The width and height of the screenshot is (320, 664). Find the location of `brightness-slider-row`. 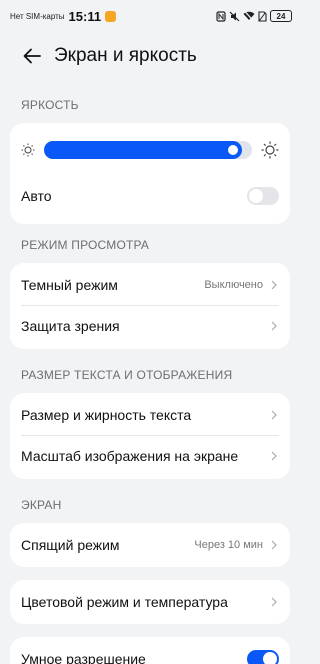

brightness-slider-row is located at coordinates (150, 150).